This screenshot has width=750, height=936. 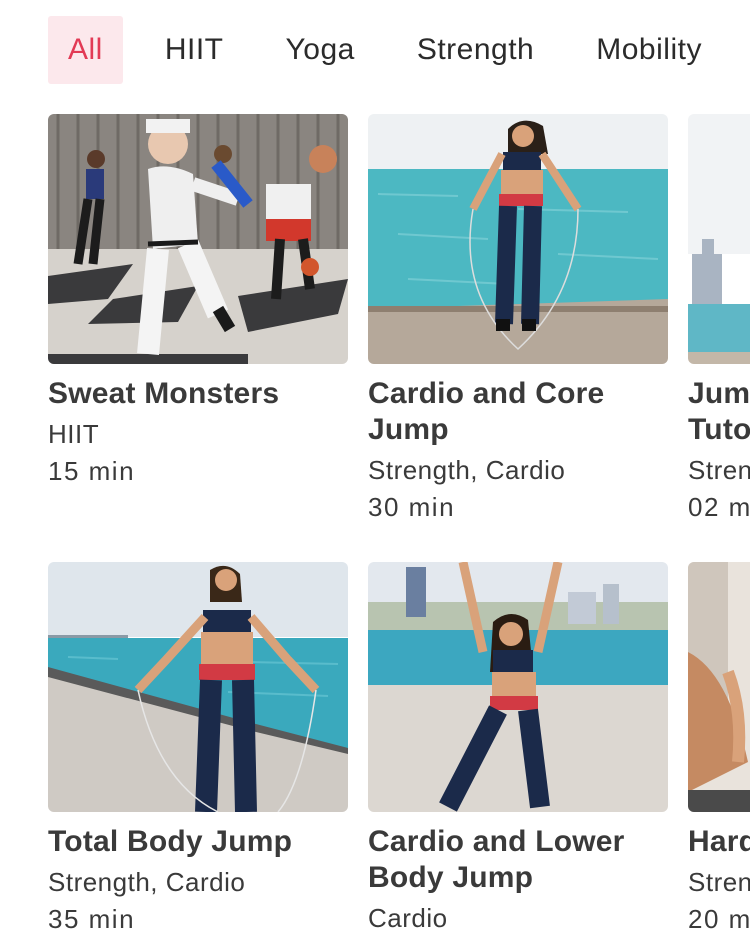 What do you see at coordinates (320, 50) in the screenshot?
I see `tab-yoga: Yoga` at bounding box center [320, 50].